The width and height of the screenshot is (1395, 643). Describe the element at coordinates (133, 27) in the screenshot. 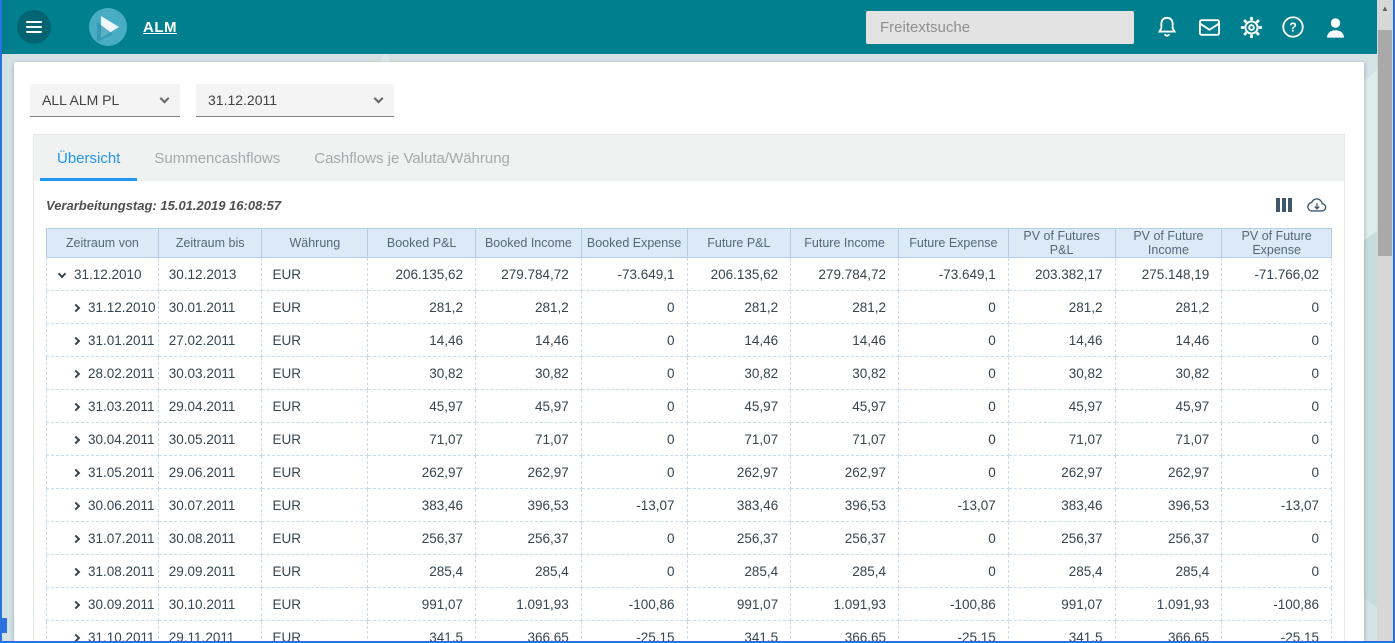

I see `app-logo: ALM` at that location.